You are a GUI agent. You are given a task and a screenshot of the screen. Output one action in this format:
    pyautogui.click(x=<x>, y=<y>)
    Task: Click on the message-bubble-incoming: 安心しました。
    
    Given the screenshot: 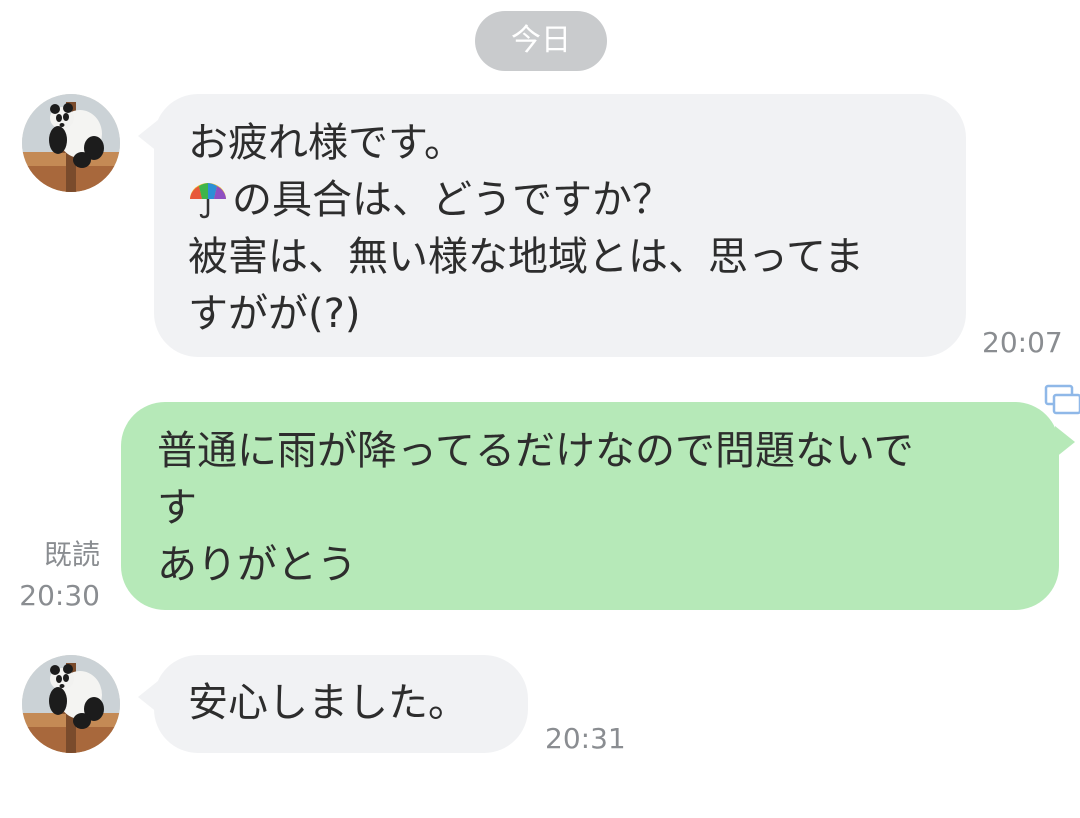 What is the action you would take?
    pyautogui.click(x=341, y=704)
    